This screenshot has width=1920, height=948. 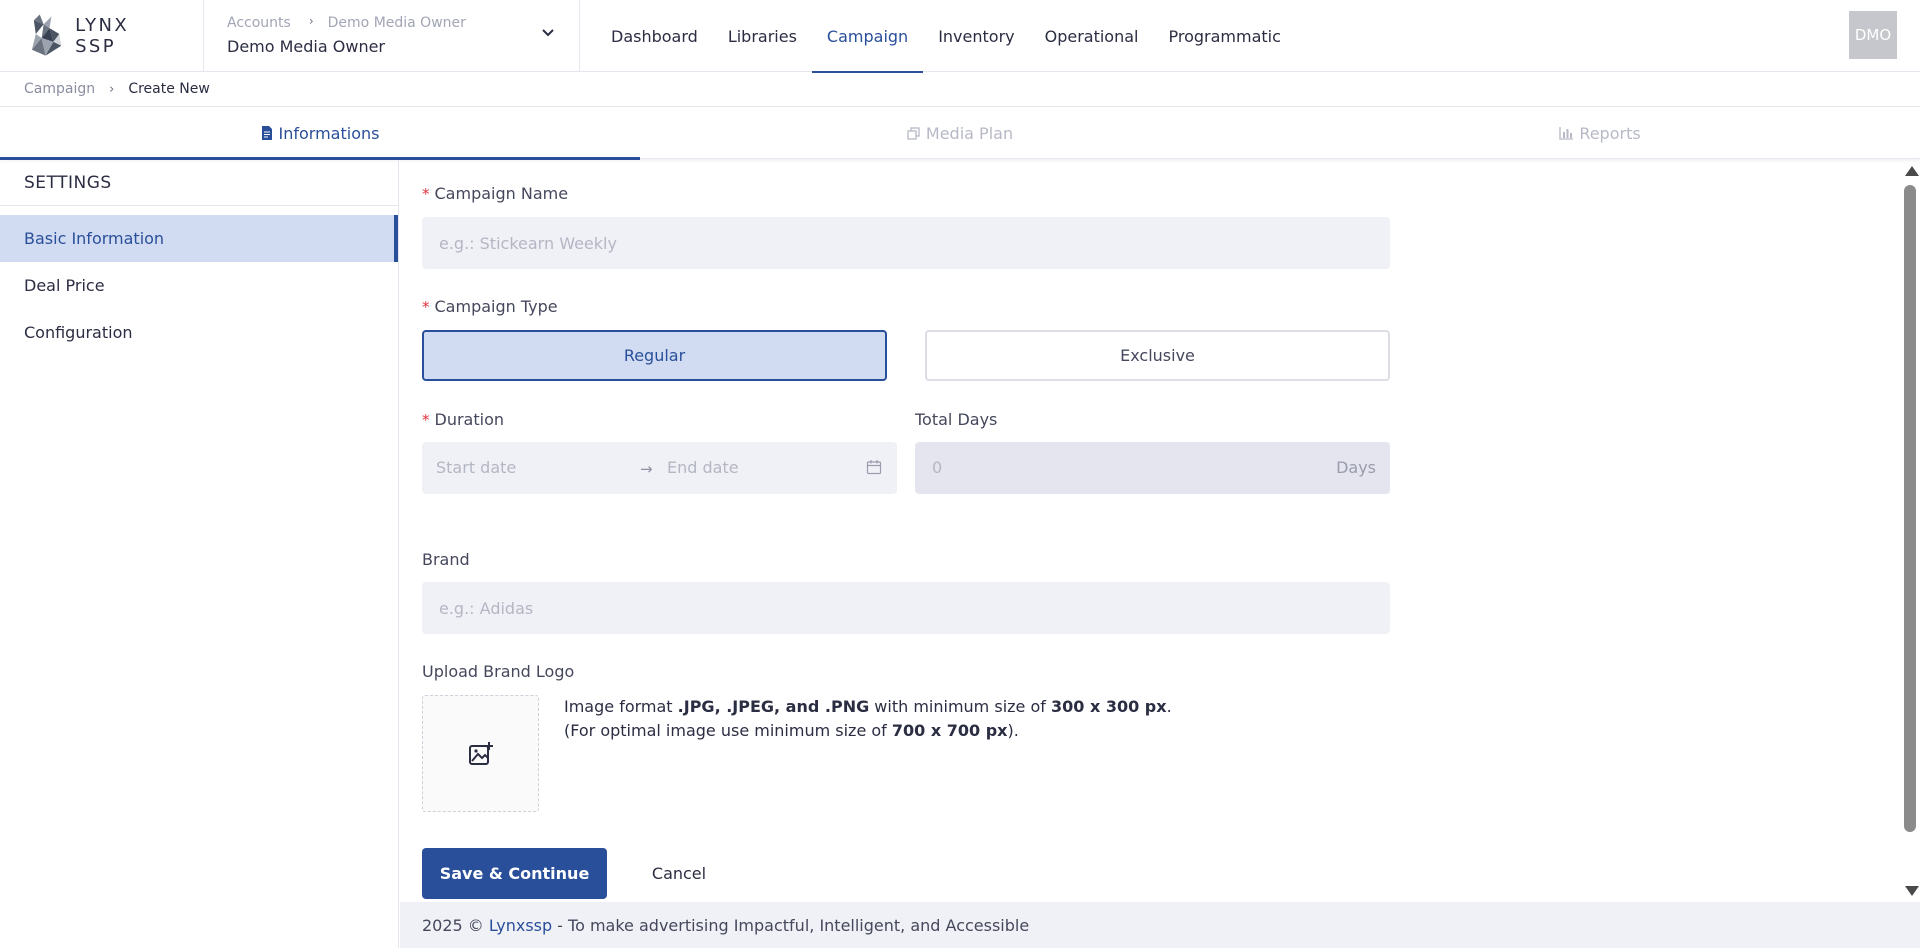 I want to click on nav-dashboard: Dashboard, so click(x=654, y=36).